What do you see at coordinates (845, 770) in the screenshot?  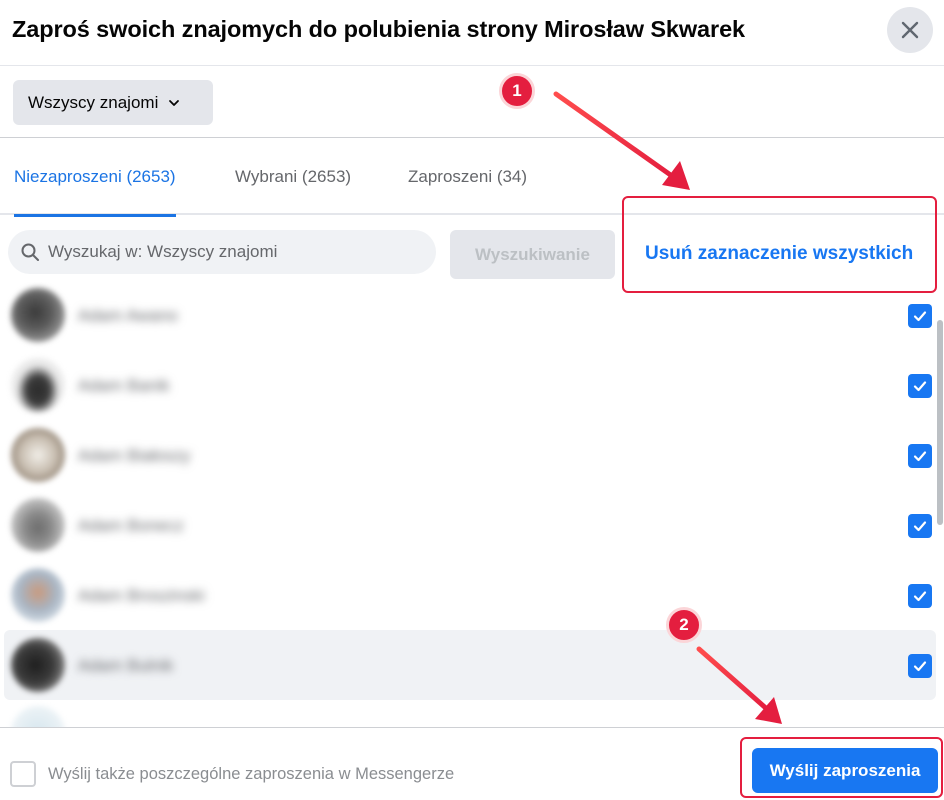 I see `send-invites-button: Wyślij zaproszenia` at bounding box center [845, 770].